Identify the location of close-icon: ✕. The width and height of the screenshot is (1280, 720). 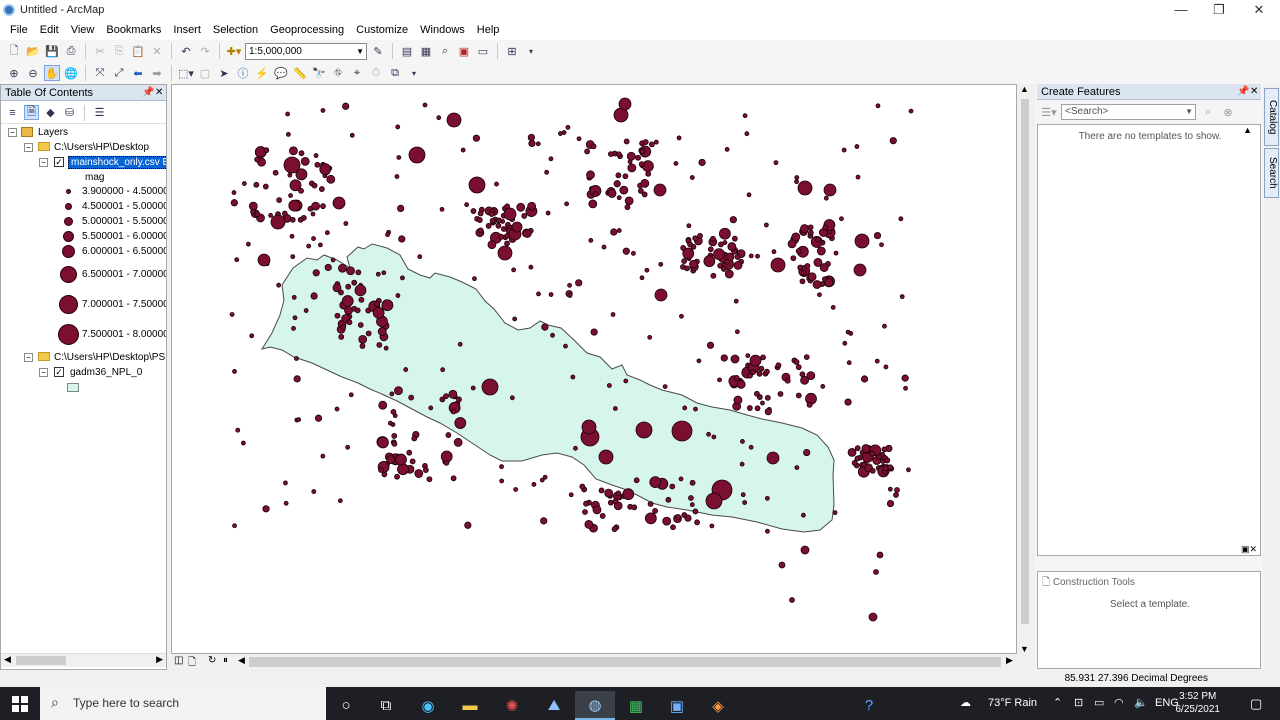
(159, 93).